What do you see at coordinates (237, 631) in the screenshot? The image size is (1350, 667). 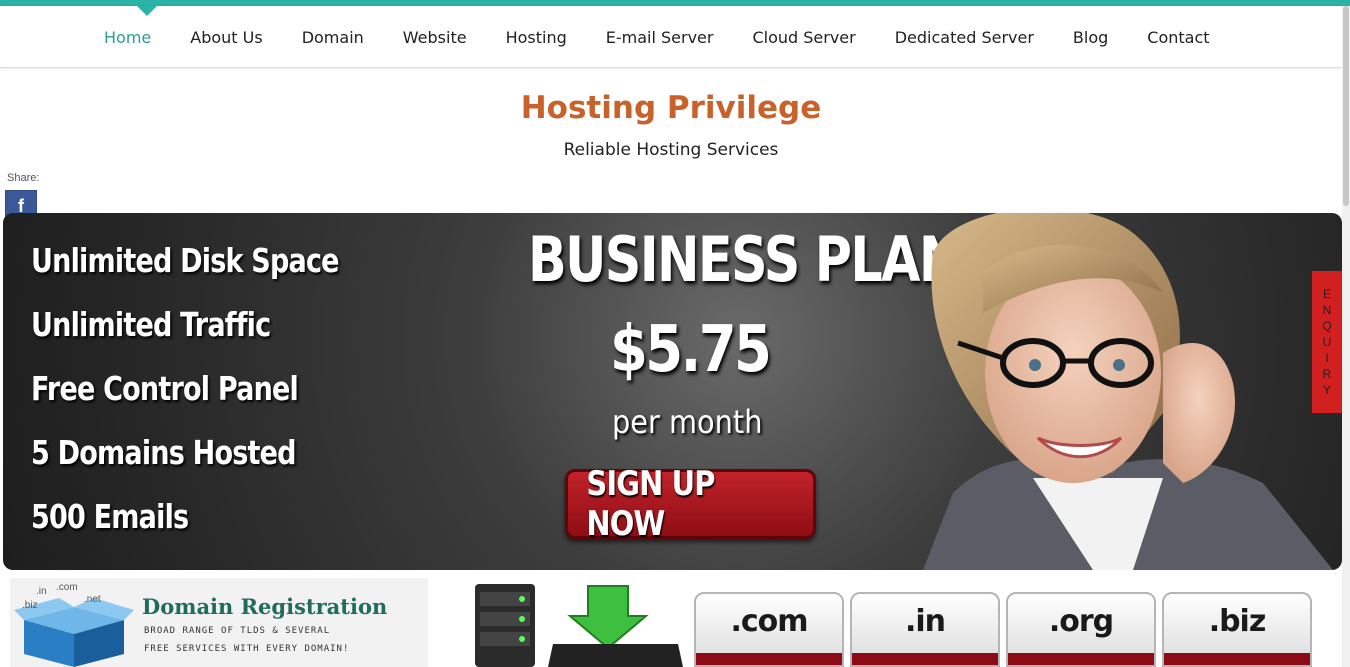 I see `domain-registration-line1: BROAD RANGE OF TLDS & SEVERAL` at bounding box center [237, 631].